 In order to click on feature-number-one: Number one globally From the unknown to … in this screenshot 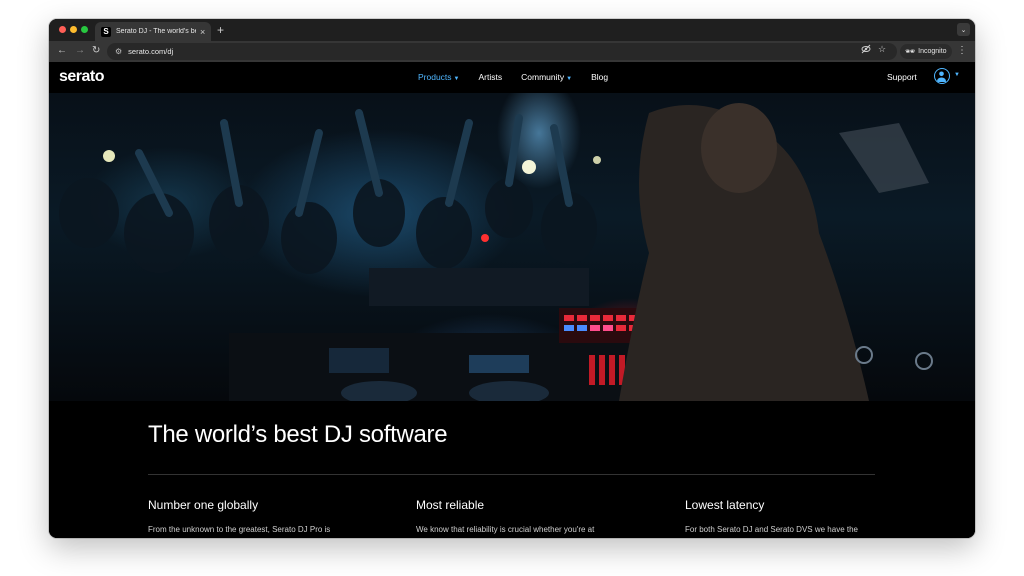, I will do `click(258, 516)`.